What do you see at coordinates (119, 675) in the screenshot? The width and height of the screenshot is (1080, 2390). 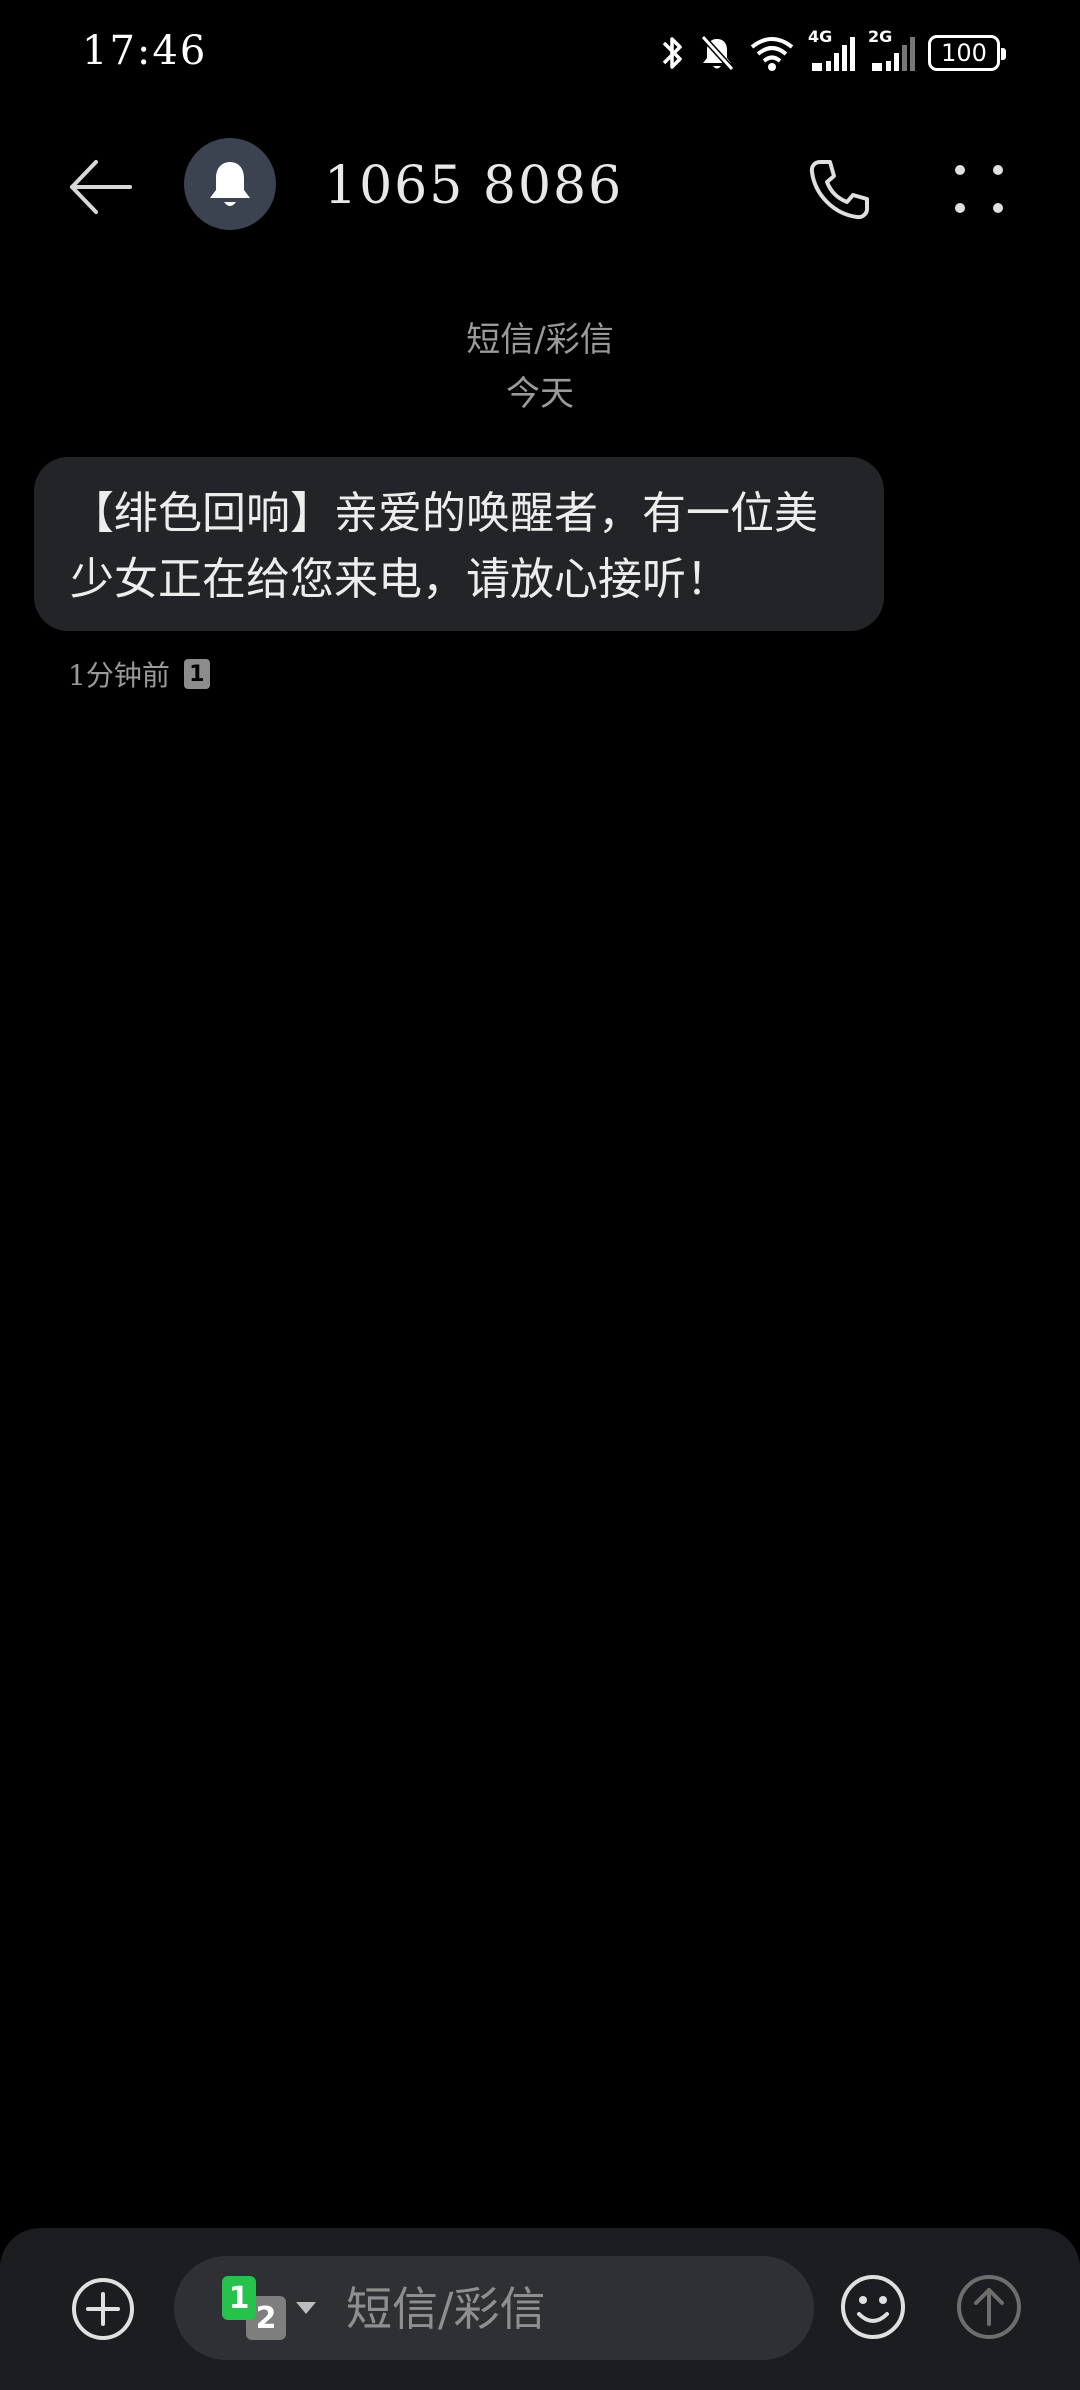 I see `message-time: 1分钟前` at bounding box center [119, 675].